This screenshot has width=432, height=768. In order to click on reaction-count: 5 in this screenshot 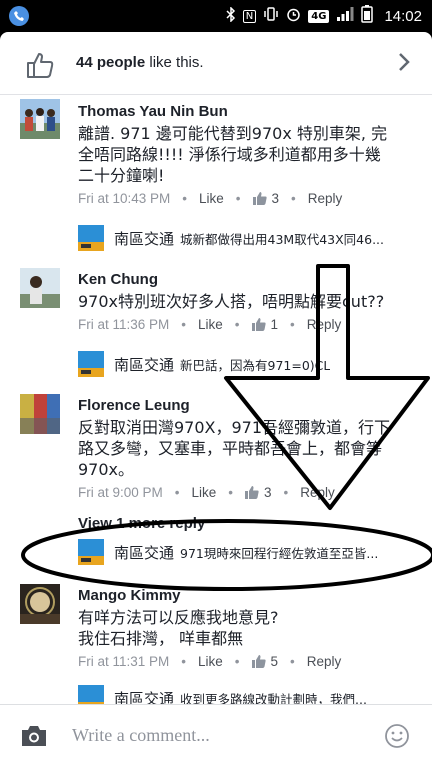, I will do `click(265, 661)`.